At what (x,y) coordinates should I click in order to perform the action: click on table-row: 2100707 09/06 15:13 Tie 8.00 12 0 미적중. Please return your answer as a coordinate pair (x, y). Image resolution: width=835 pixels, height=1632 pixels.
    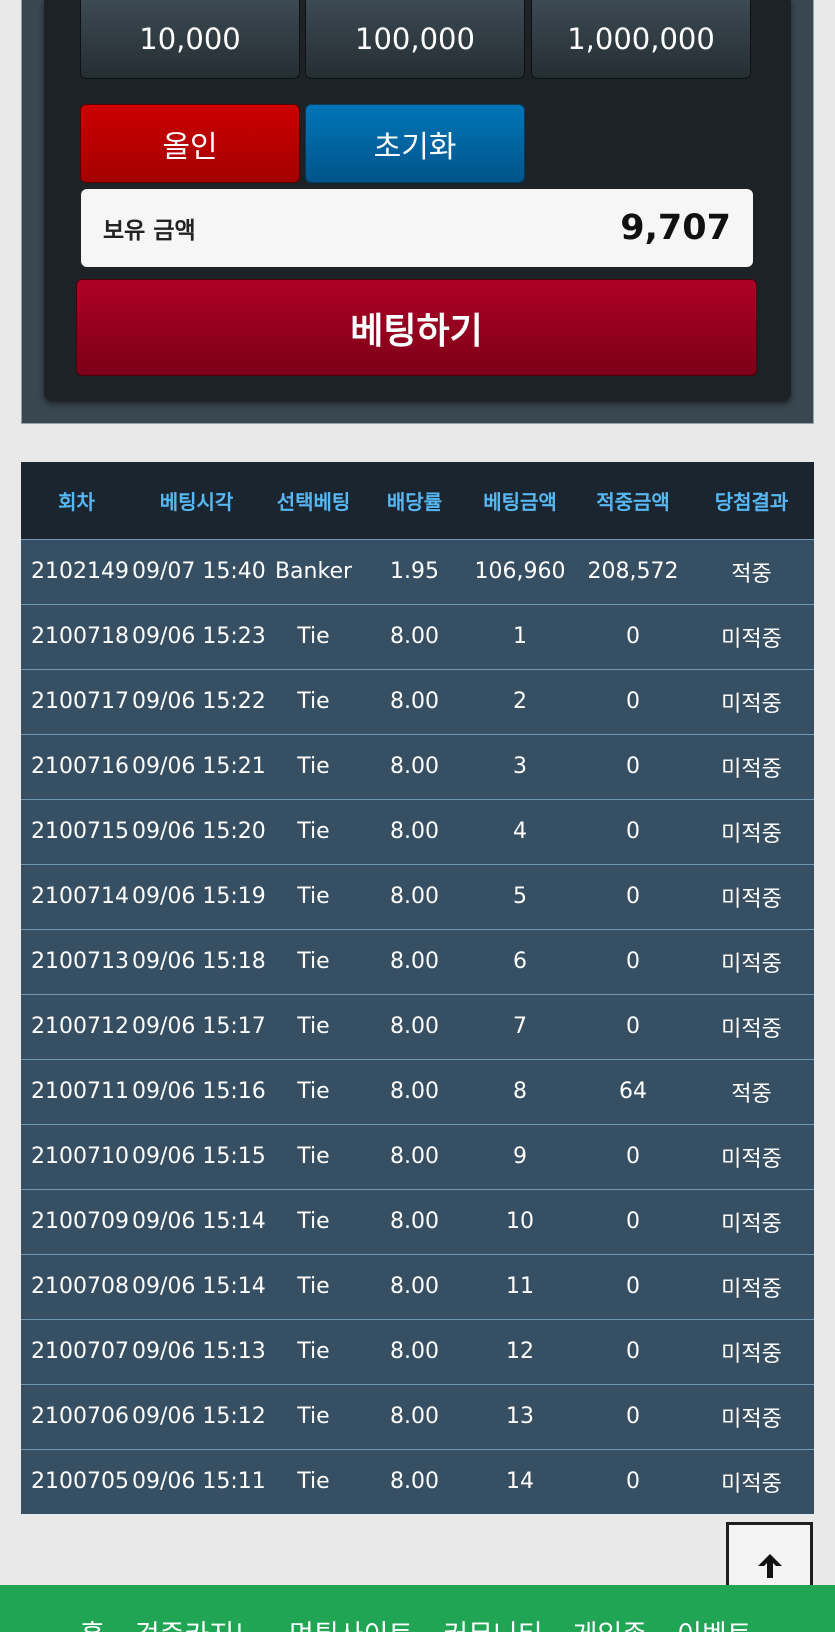
    Looking at the image, I should click on (417, 1351).